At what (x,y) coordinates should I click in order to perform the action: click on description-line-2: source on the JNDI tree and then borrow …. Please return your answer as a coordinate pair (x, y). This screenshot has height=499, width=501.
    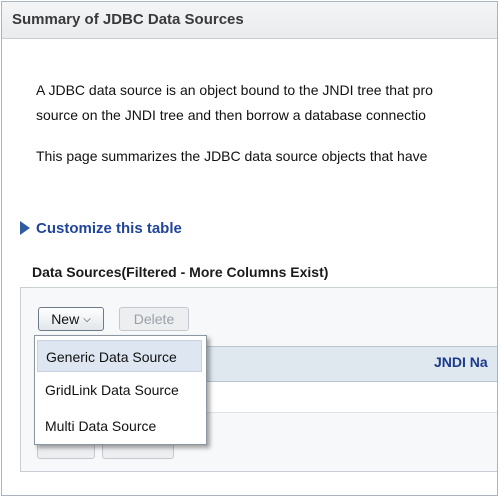
    Looking at the image, I should click on (231, 115).